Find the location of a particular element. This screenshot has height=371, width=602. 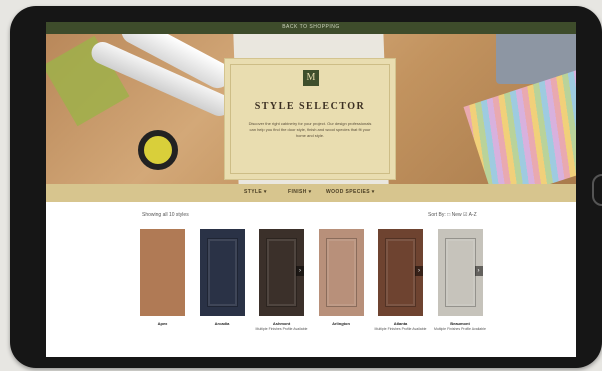

filter-nav: STYLE ▾ FINISH ▾ WOOD SPECIES ▾ is located at coordinates (311, 193).